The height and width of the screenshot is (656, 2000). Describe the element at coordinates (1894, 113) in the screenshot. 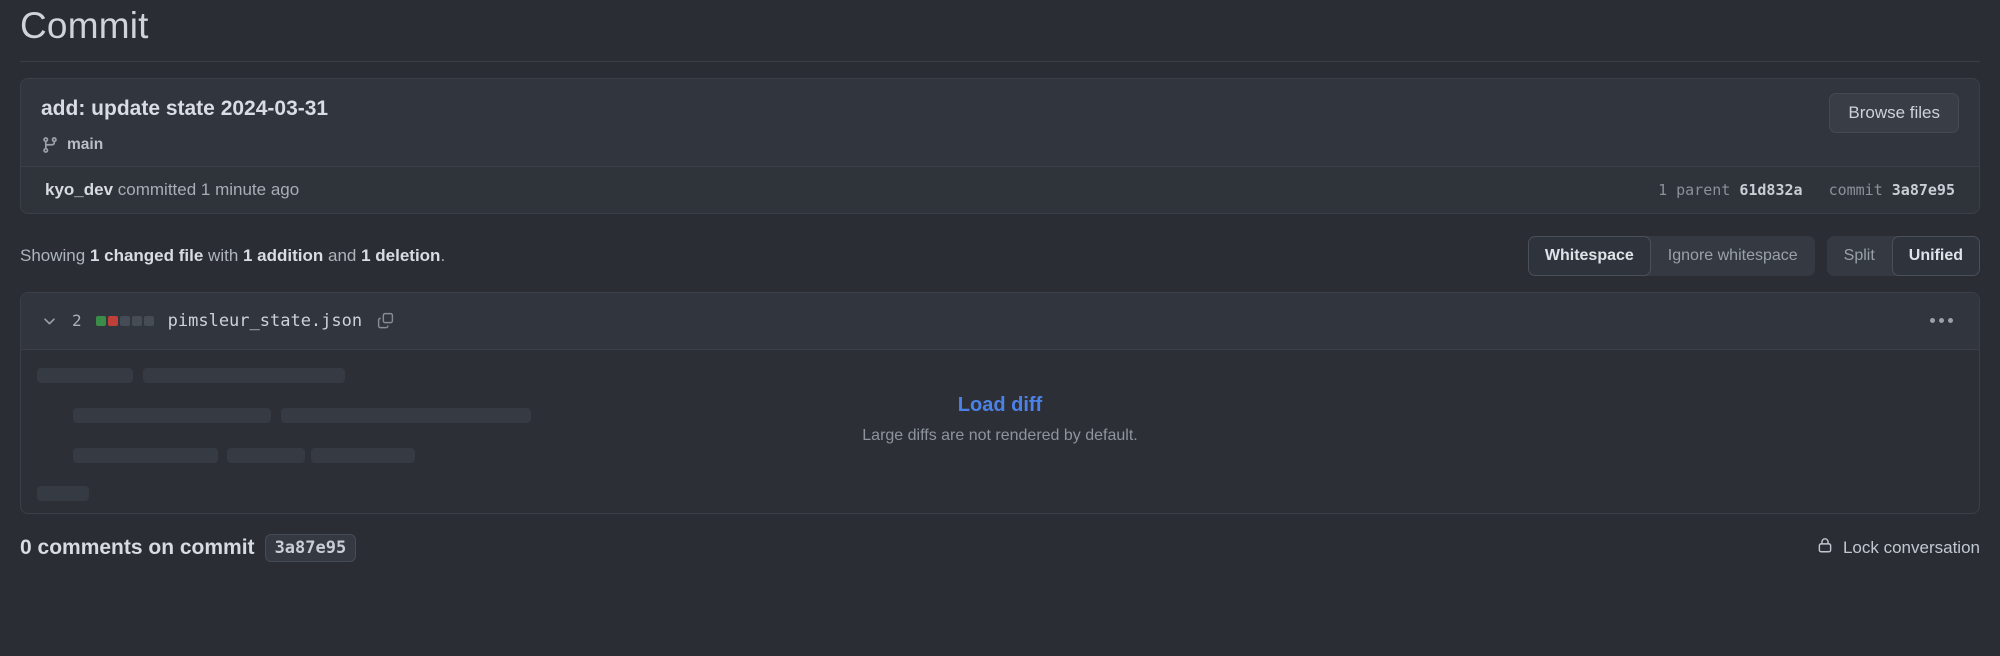

I see `browse-files-button: Browse files` at that location.